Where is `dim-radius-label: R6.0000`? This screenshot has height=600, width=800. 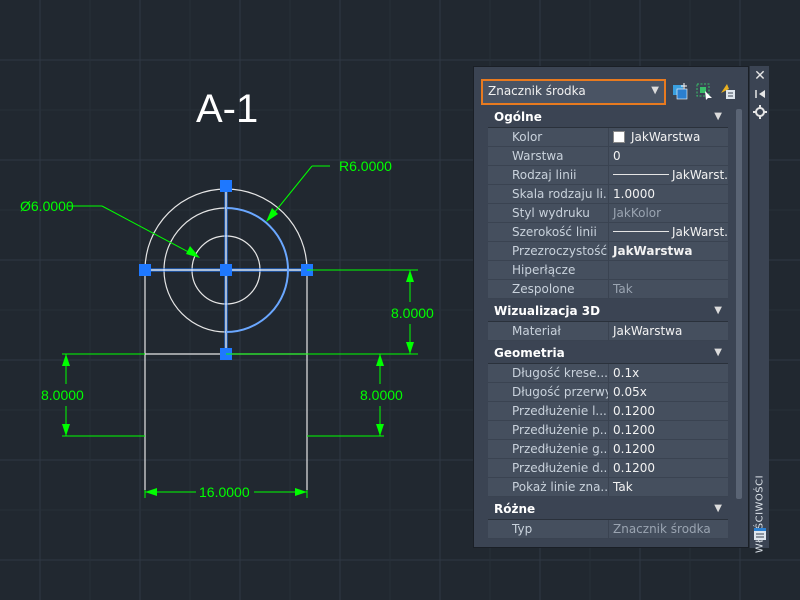
dim-radius-label: R6.0000 is located at coordinates (365, 166).